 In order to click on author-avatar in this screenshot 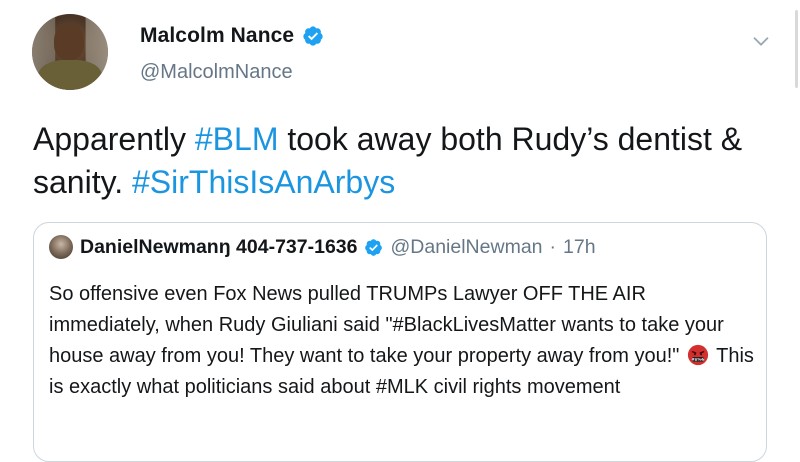, I will do `click(70, 52)`.